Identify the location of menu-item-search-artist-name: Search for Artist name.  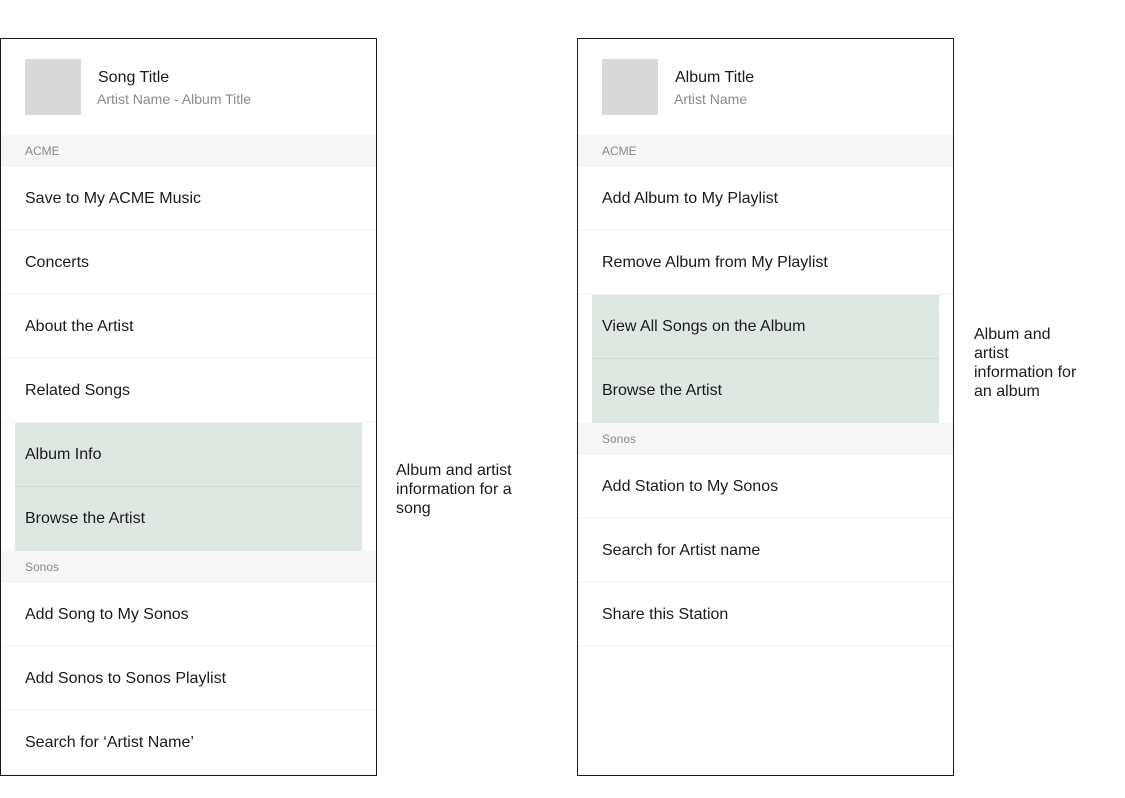
(765, 551).